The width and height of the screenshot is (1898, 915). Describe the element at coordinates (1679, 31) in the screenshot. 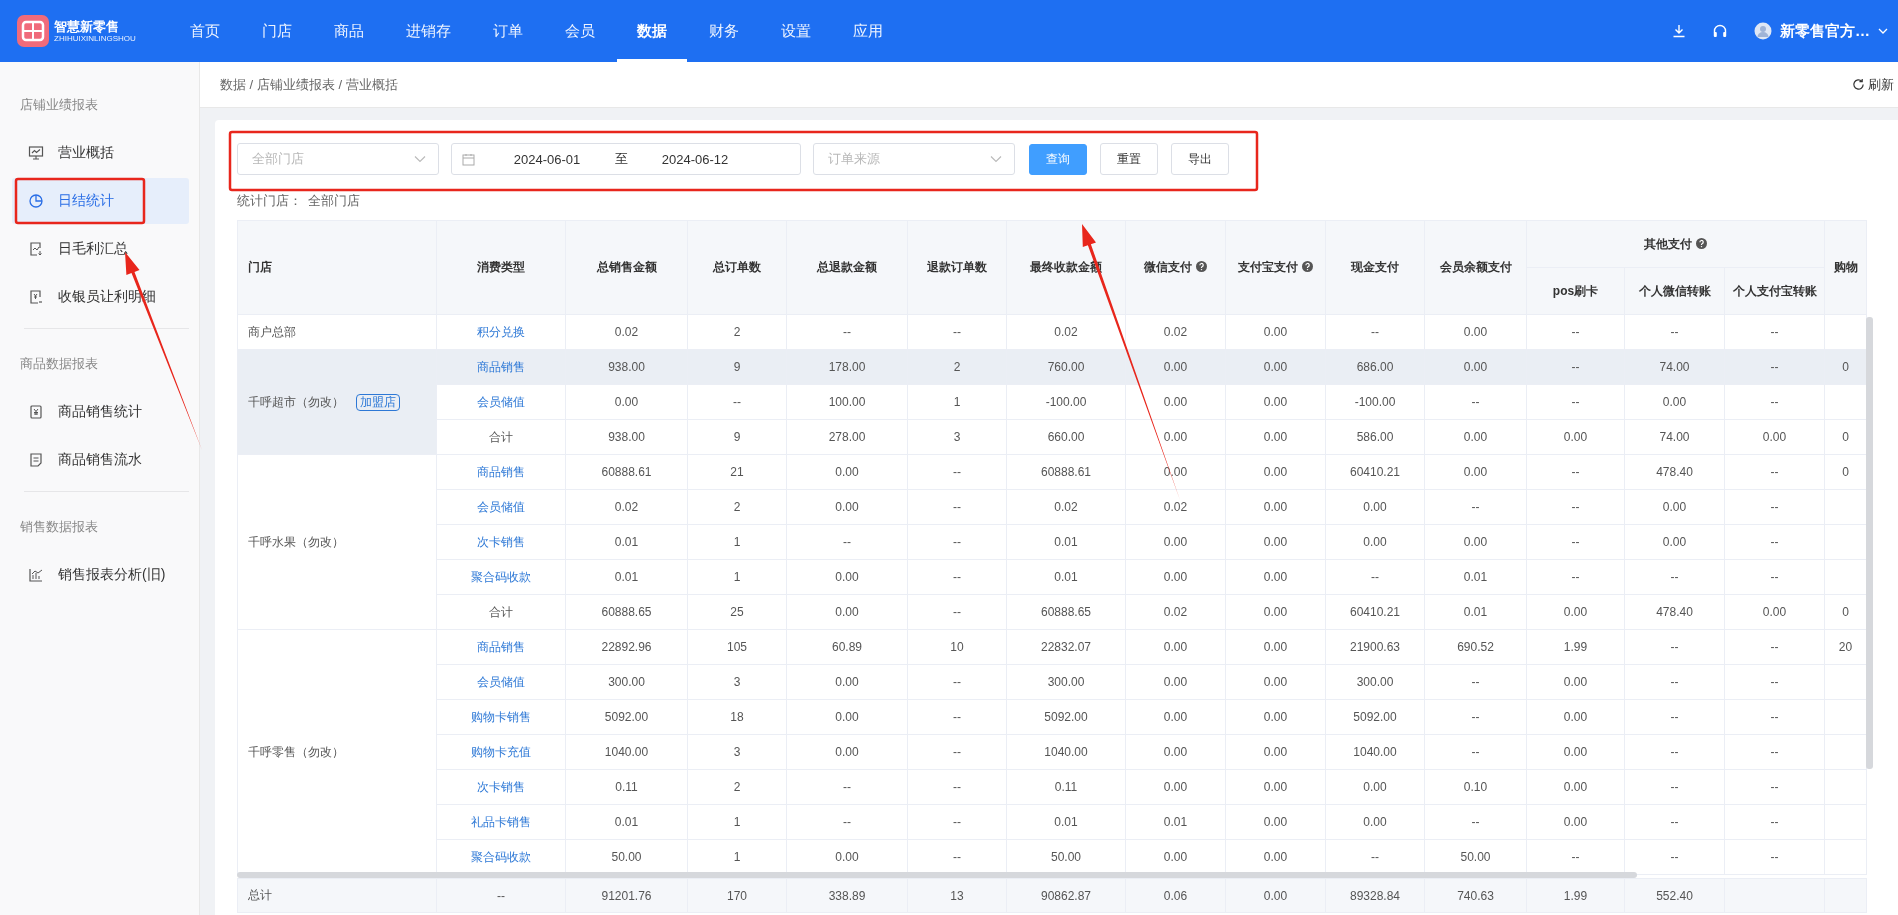

I see `download-icon` at that location.